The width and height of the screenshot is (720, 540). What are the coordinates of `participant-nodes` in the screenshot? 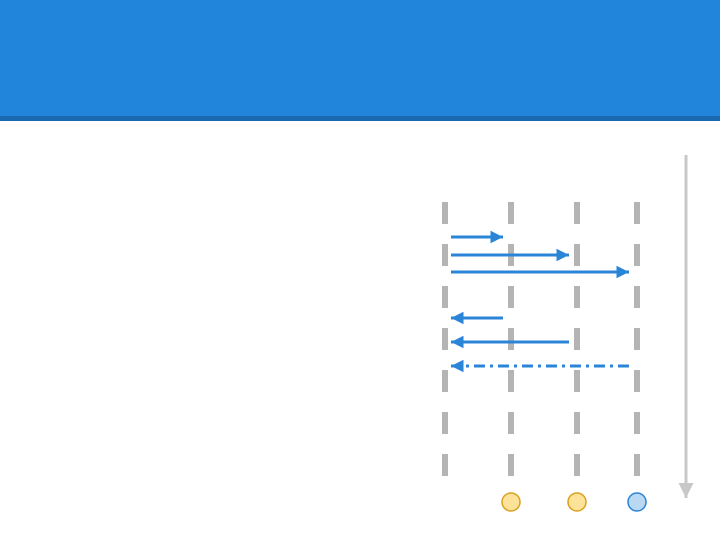 It's located at (574, 502).